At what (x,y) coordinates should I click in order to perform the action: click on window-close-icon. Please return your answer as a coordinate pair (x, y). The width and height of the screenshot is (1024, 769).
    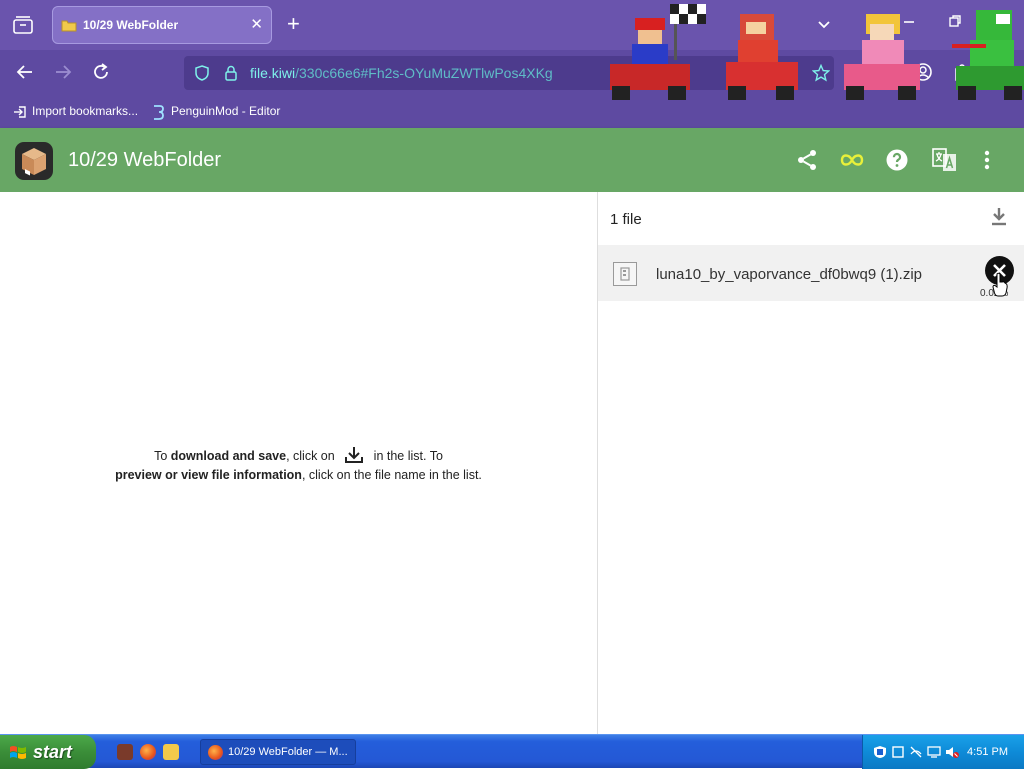
    Looking at the image, I should click on (1001, 21).